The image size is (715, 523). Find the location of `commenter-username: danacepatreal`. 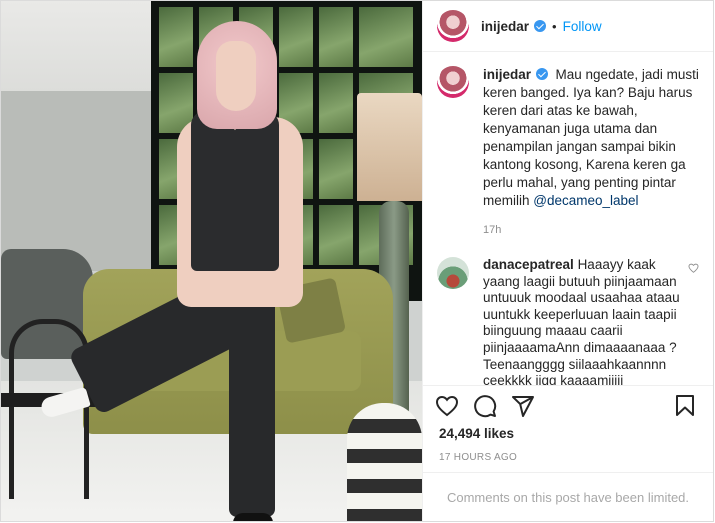

commenter-username: danacepatreal is located at coordinates (528, 264).